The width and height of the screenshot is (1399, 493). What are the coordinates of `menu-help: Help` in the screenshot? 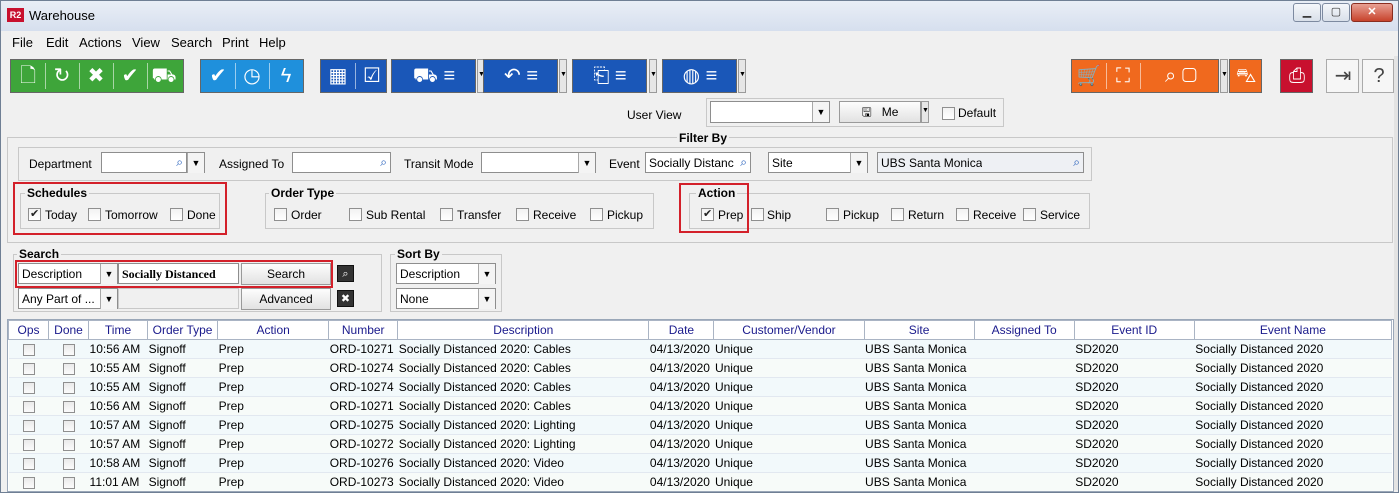 It's located at (272, 42).